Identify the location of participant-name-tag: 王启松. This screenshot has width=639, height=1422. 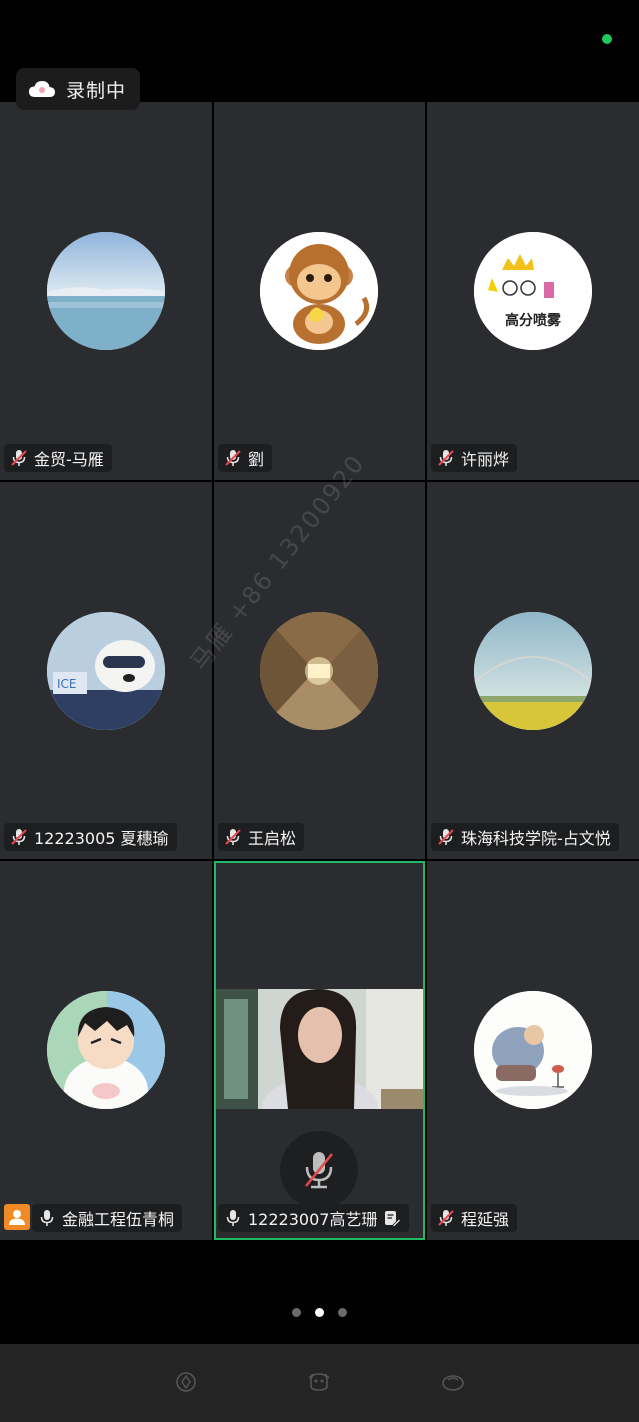
(261, 837).